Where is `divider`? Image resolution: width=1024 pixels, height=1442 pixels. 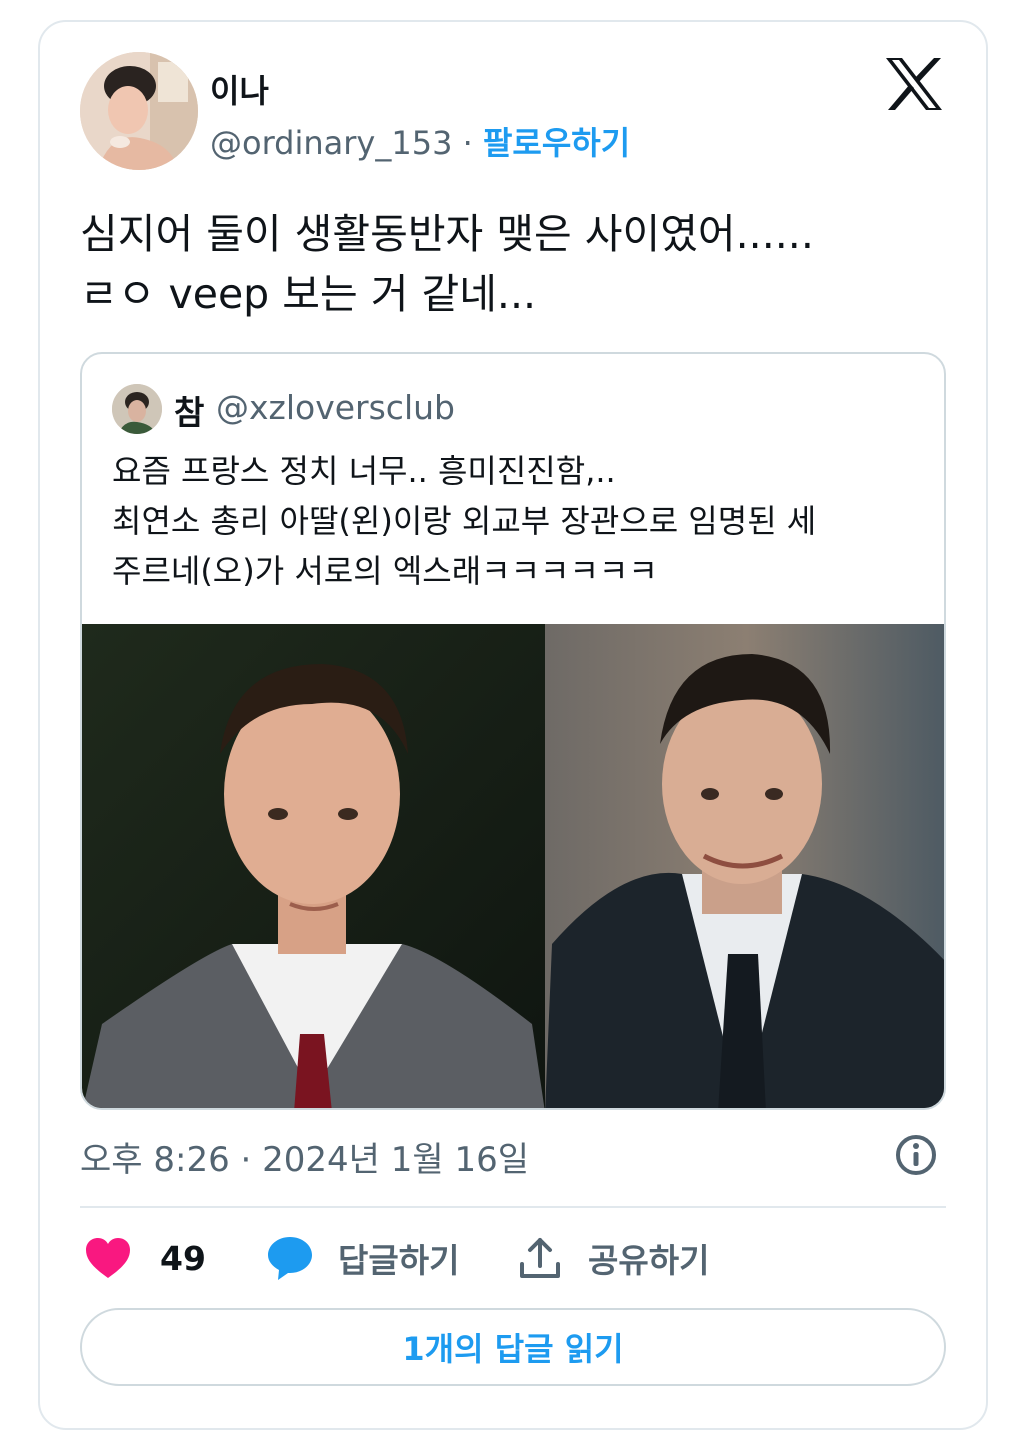 divider is located at coordinates (513, 1207).